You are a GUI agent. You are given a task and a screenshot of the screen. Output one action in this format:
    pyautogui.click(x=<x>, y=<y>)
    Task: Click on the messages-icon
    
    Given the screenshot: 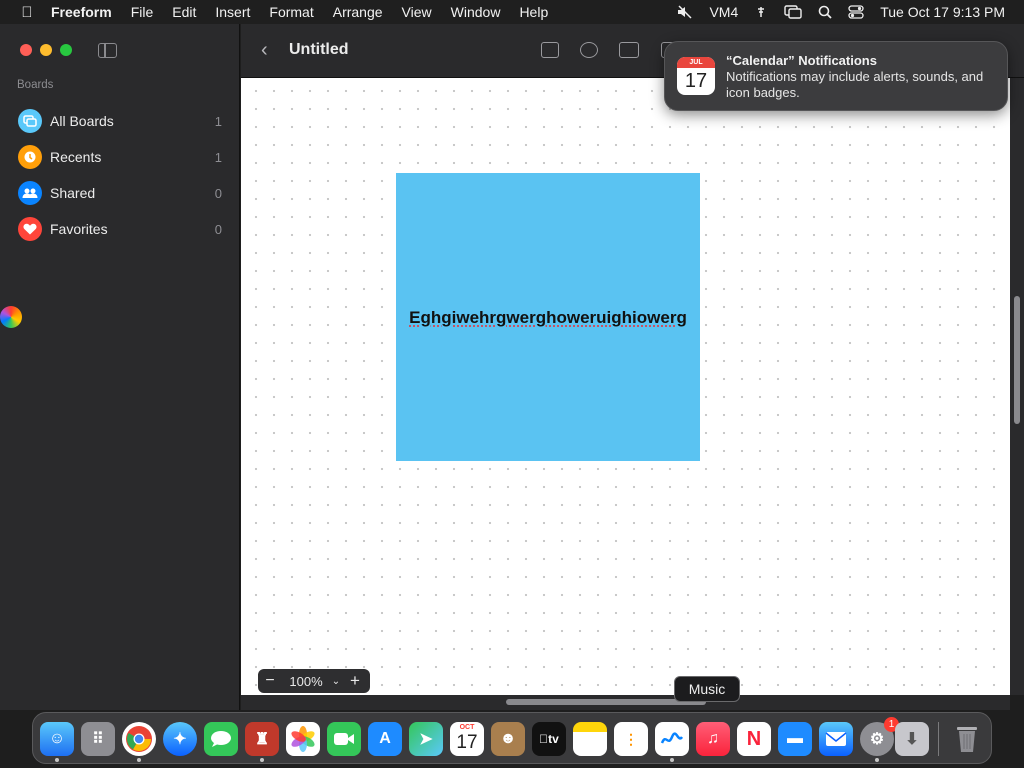 What is the action you would take?
    pyautogui.click(x=221, y=739)
    